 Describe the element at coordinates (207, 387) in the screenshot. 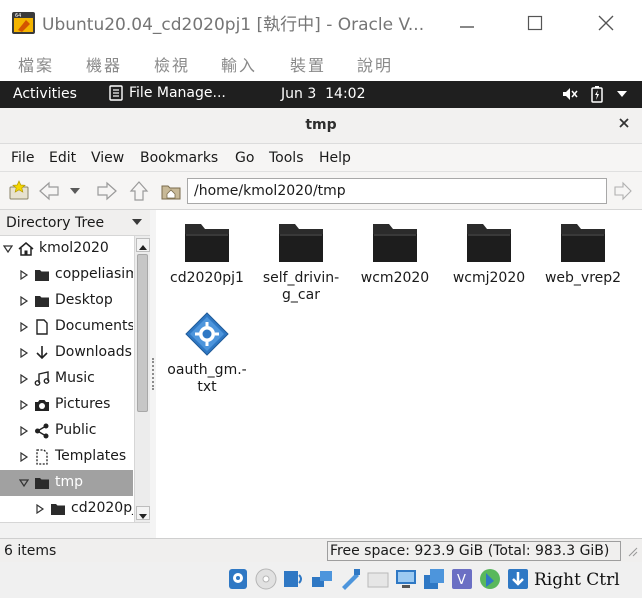

I see `file-name-line-2: txt` at that location.